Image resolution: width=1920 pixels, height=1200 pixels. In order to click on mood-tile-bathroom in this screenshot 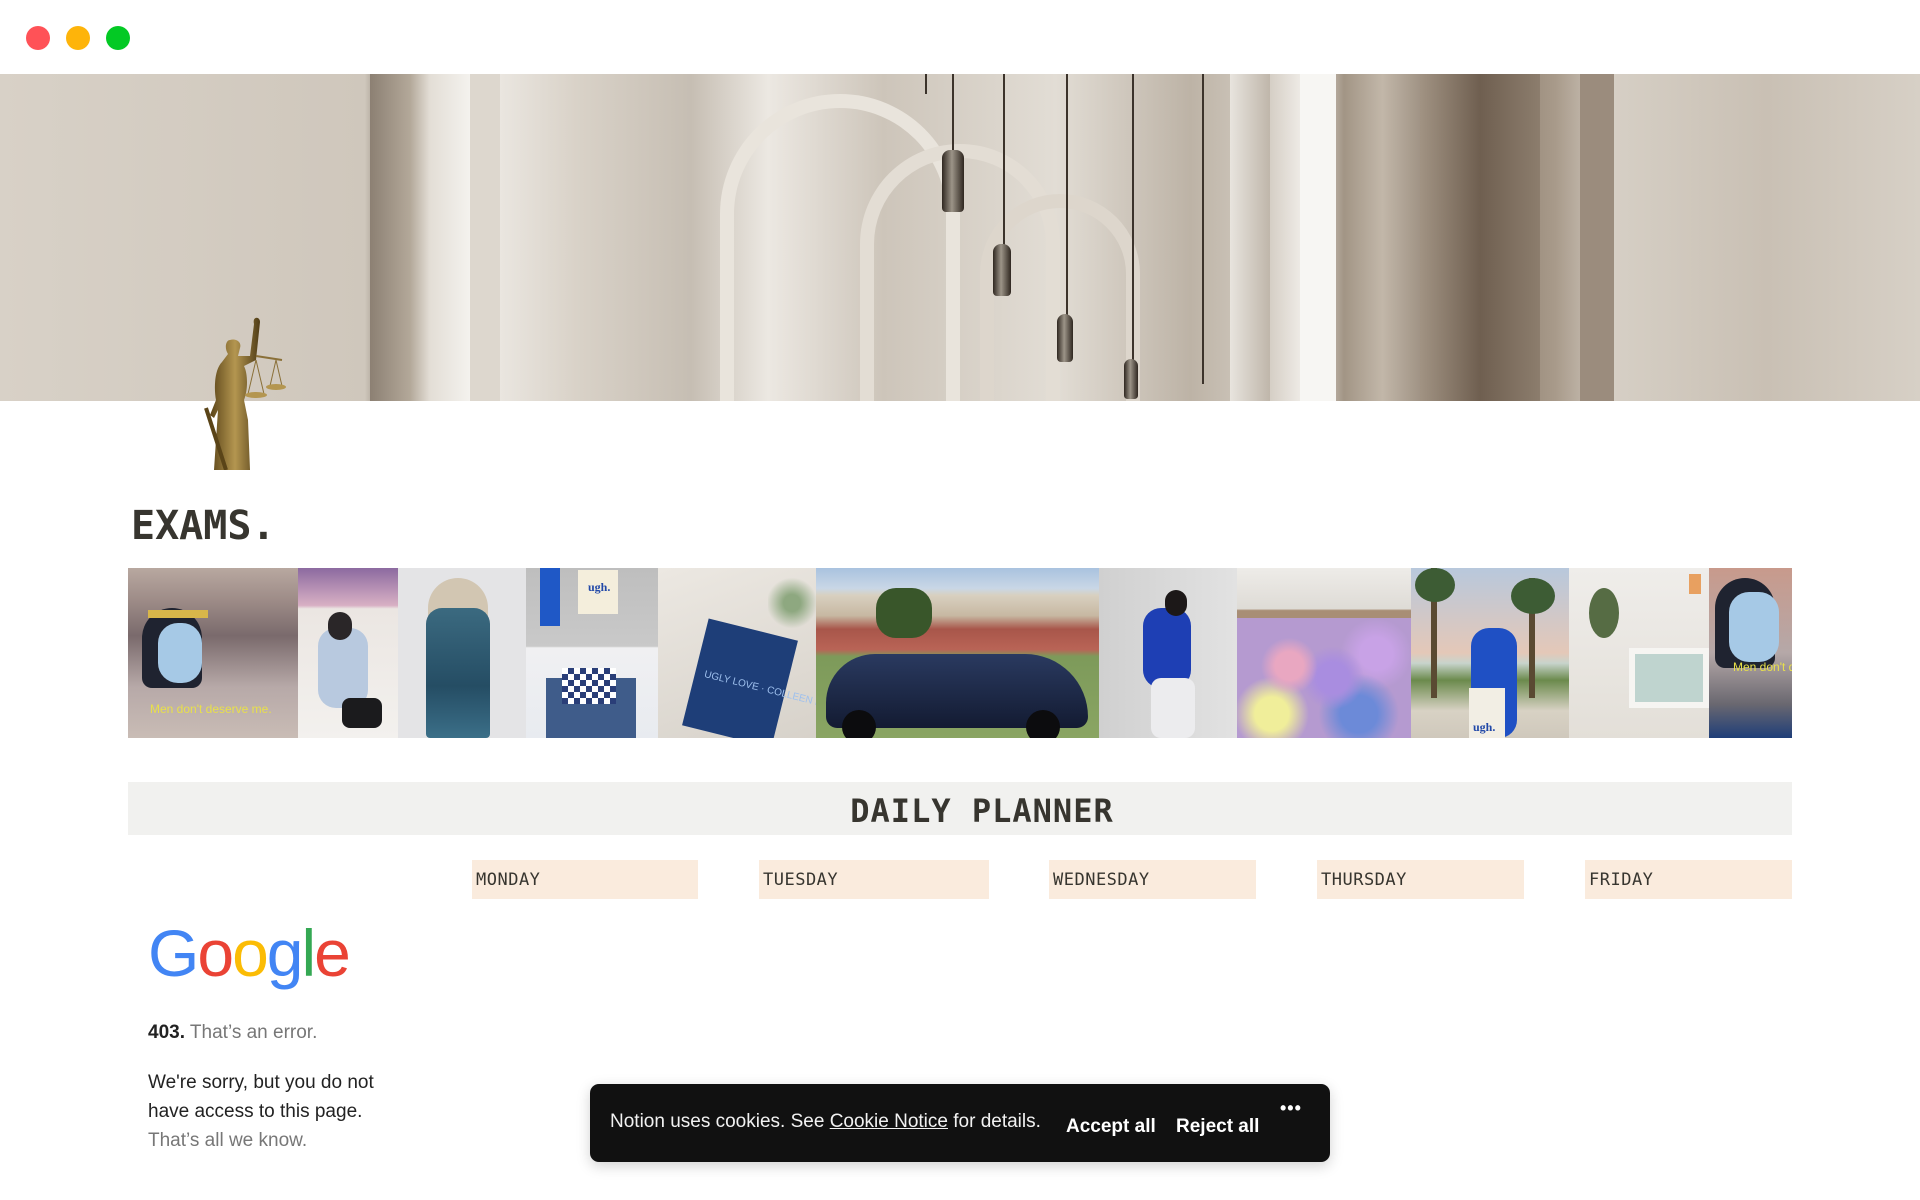, I will do `click(1639, 653)`.